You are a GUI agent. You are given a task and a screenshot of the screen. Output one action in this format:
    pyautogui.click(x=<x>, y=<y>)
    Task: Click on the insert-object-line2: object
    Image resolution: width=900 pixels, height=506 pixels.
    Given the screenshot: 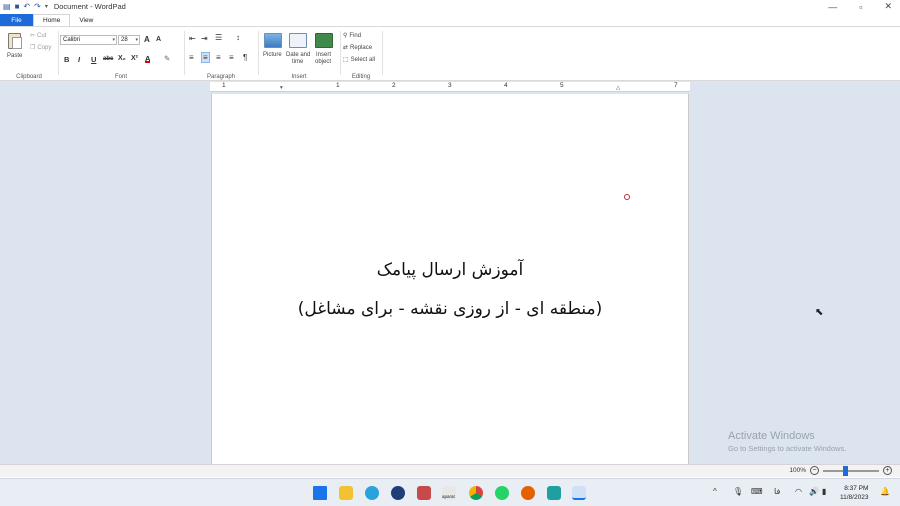 What is the action you would take?
    pyautogui.click(x=323, y=62)
    